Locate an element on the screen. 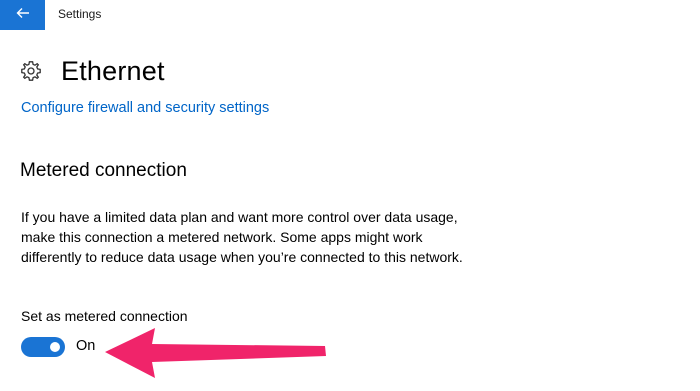 Image resolution: width=700 pixels, height=391 pixels. firewall-settings-link: Configure firewall and security settings is located at coordinates (145, 108).